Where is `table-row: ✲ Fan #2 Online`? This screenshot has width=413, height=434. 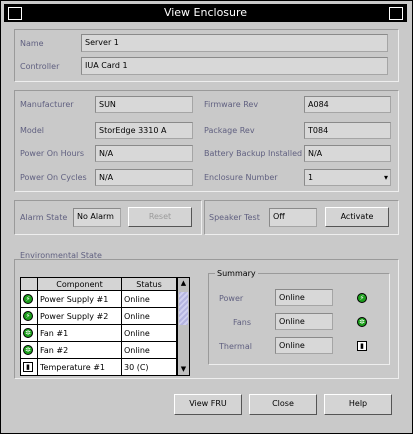 table-row: ✲ Fan #2 Online is located at coordinates (98, 350).